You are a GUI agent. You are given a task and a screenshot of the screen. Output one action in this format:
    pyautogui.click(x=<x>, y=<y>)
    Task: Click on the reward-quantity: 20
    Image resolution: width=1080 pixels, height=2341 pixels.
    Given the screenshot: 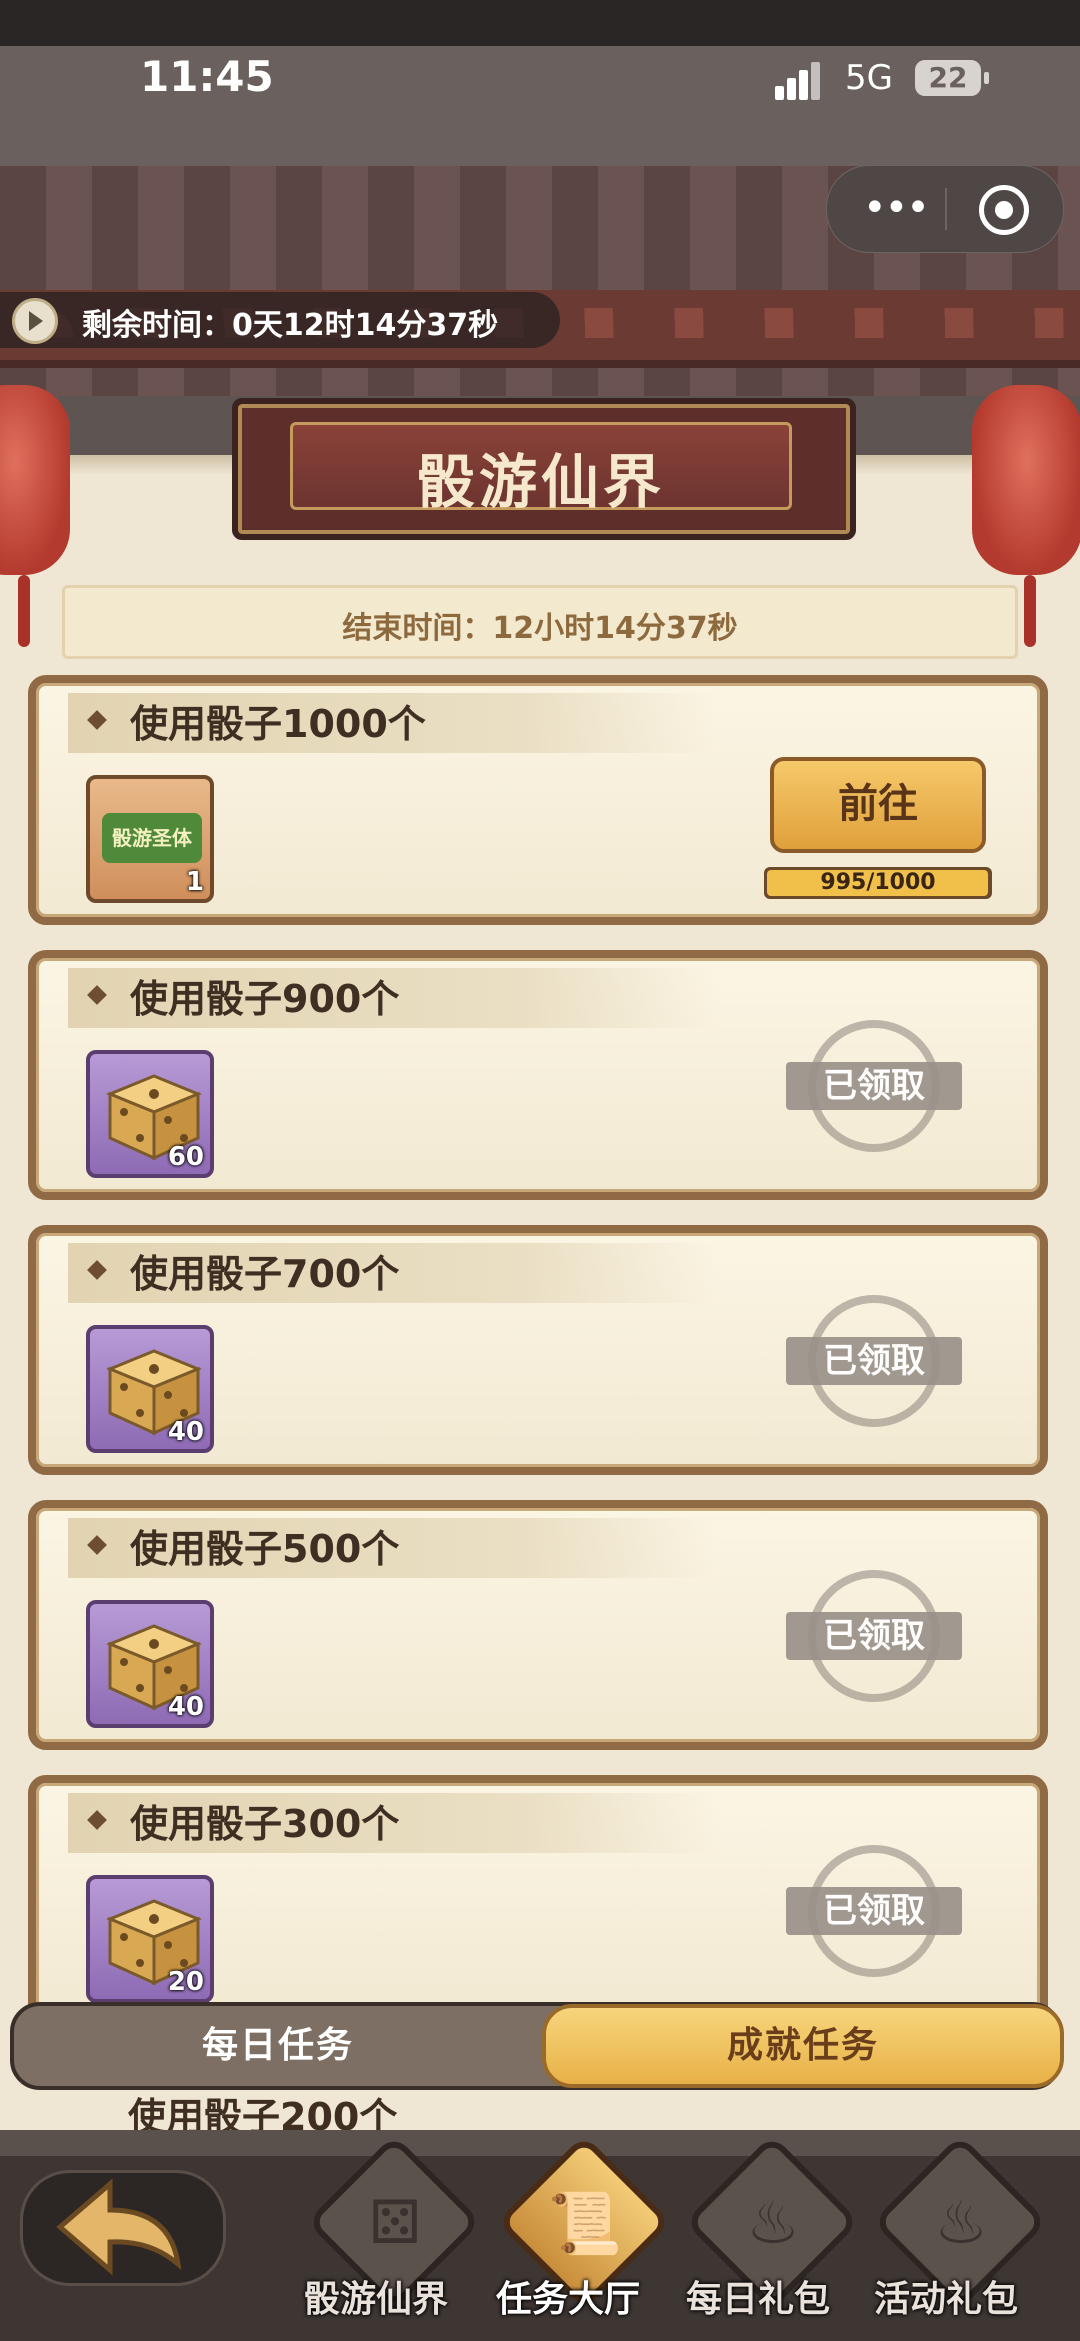 What is the action you would take?
    pyautogui.click(x=185, y=1982)
    